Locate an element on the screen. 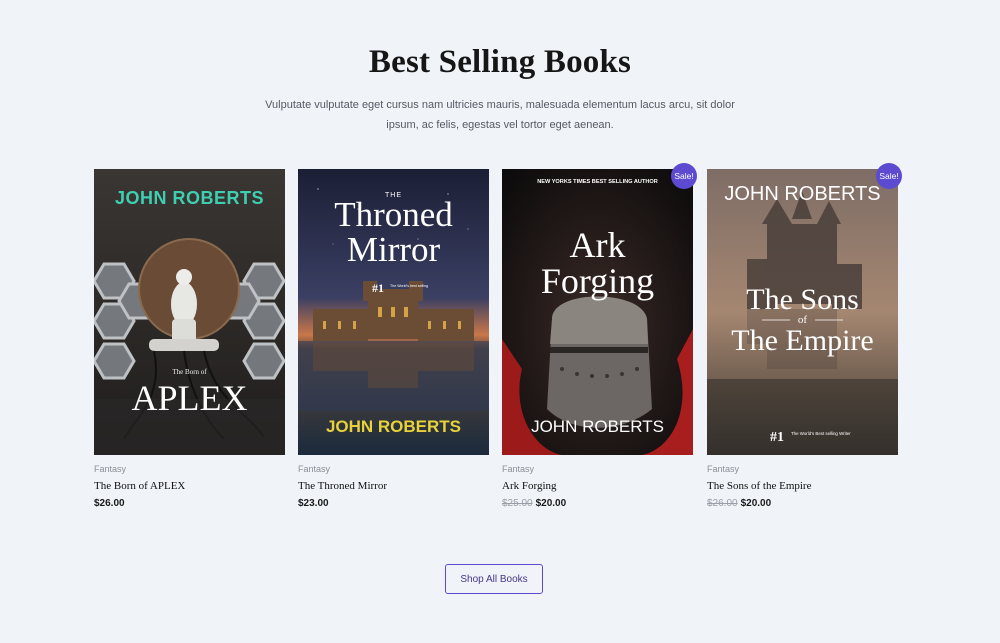  original-price: $25.00 is located at coordinates (517, 503).